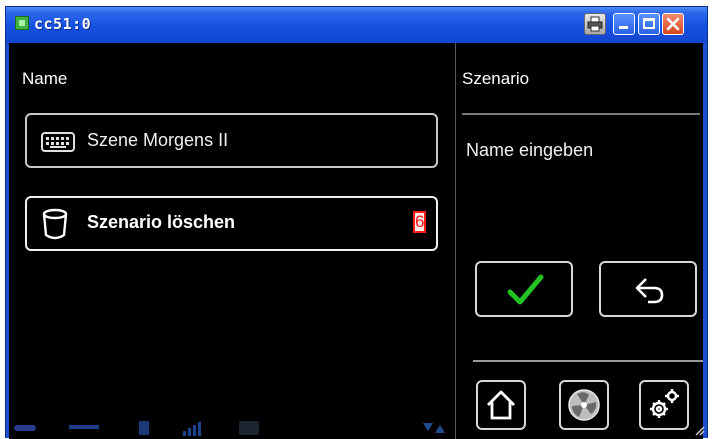  Describe the element at coordinates (231, 140) in the screenshot. I see `scene-name-button: Szene Morgens II` at that location.